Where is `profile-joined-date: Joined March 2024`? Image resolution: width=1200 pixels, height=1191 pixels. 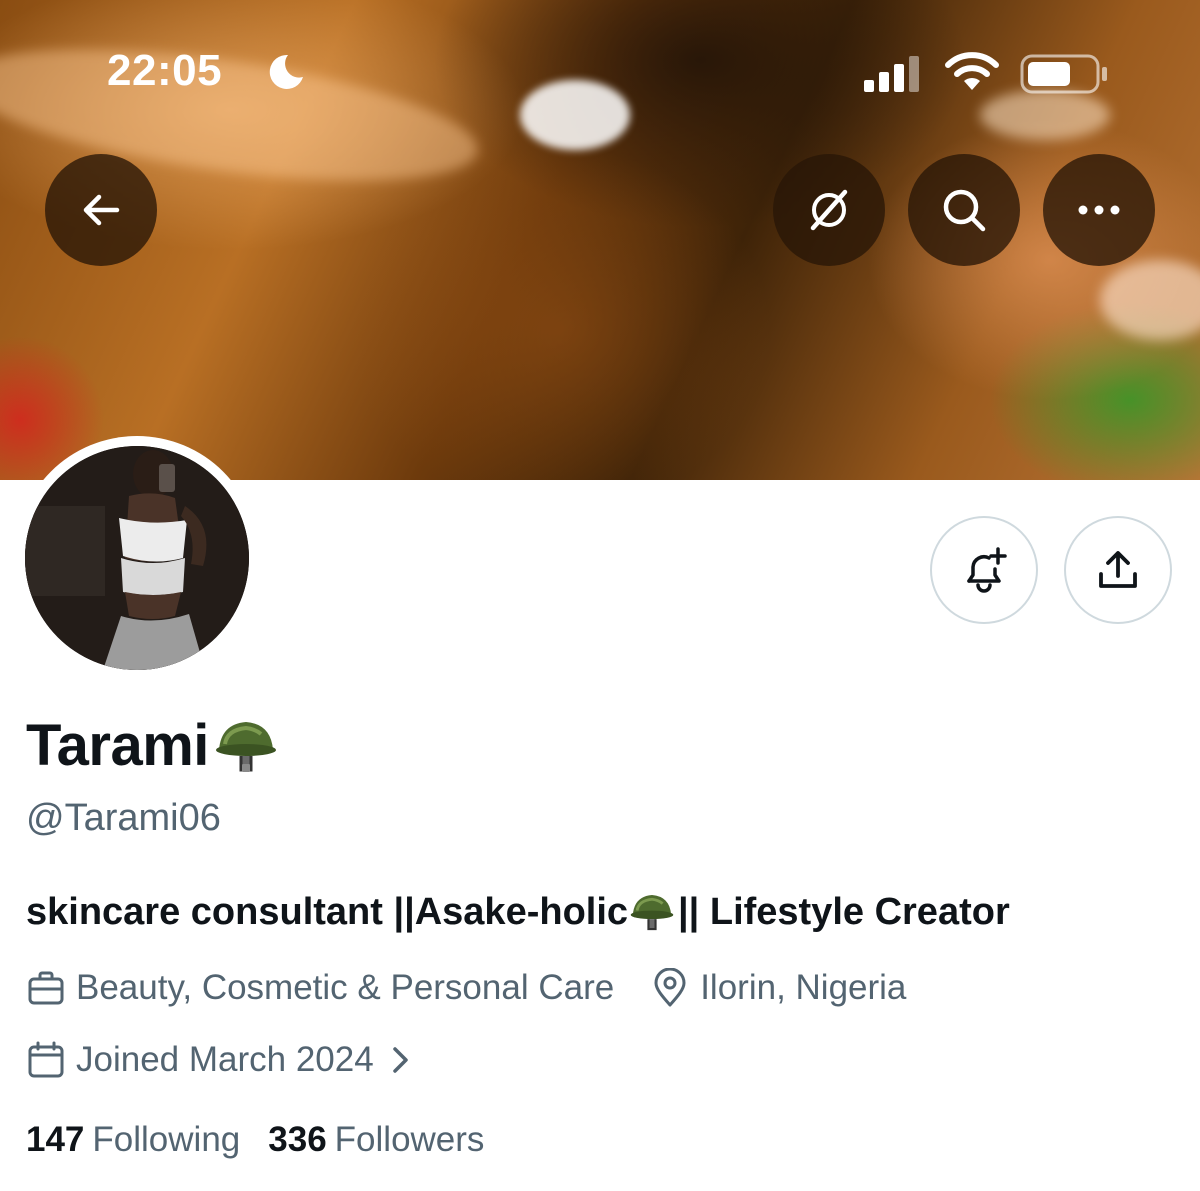 profile-joined-date: Joined March 2024 is located at coordinates (225, 1059).